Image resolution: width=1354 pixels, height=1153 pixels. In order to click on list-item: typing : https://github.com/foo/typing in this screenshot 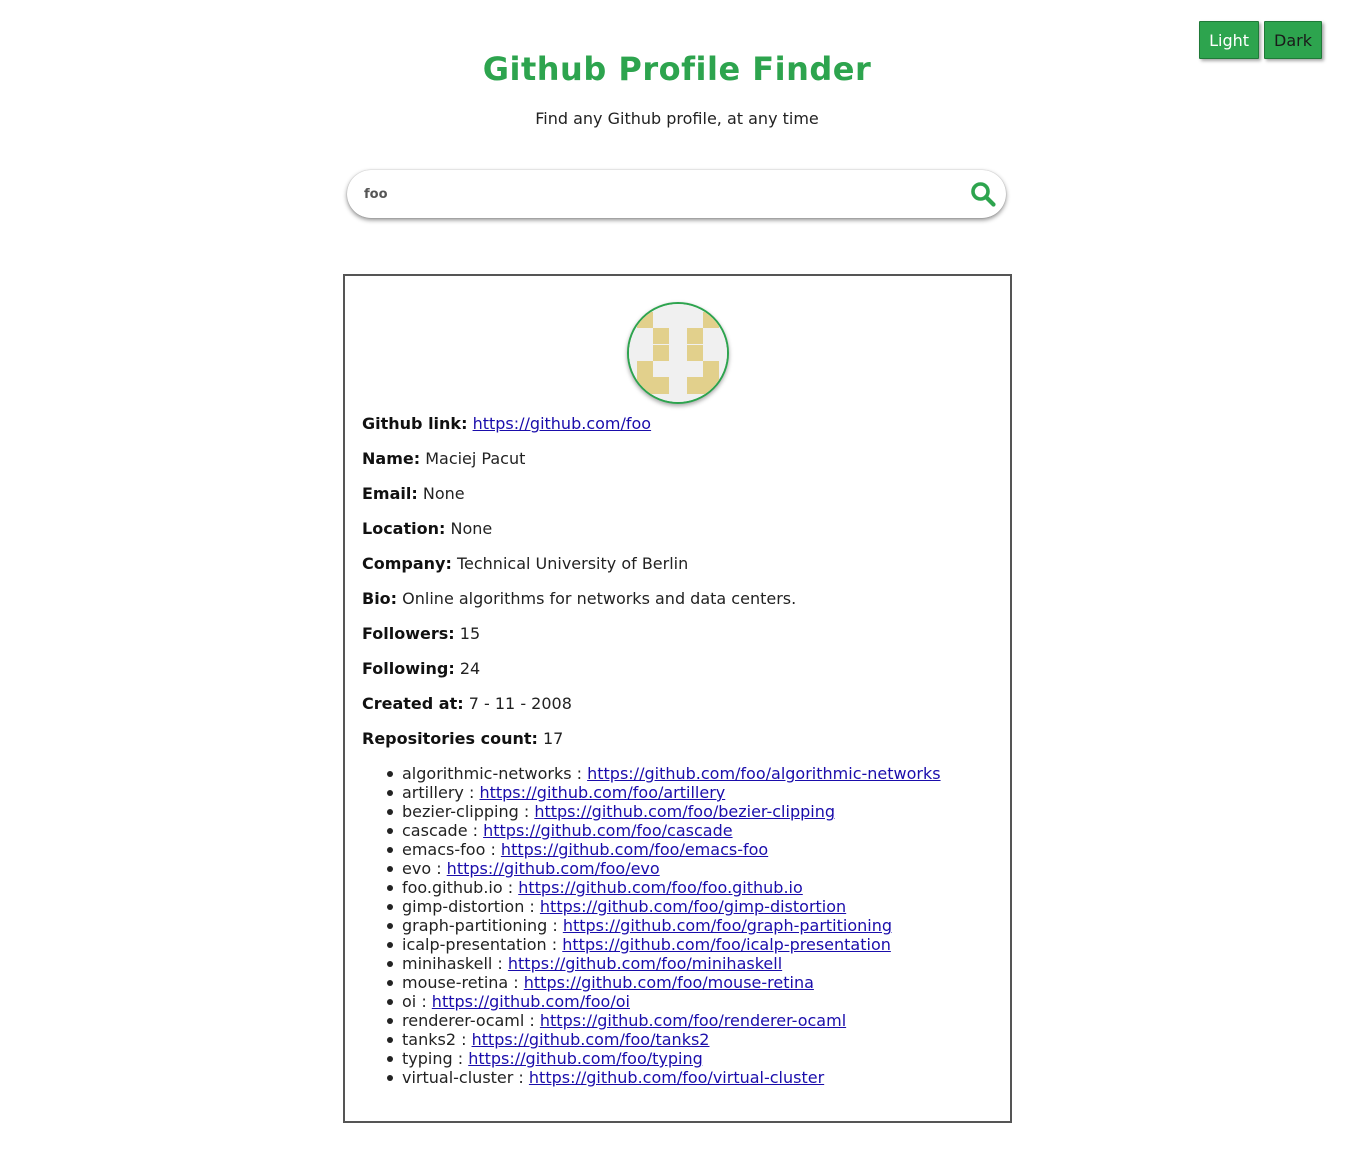, I will do `click(664, 1058)`.